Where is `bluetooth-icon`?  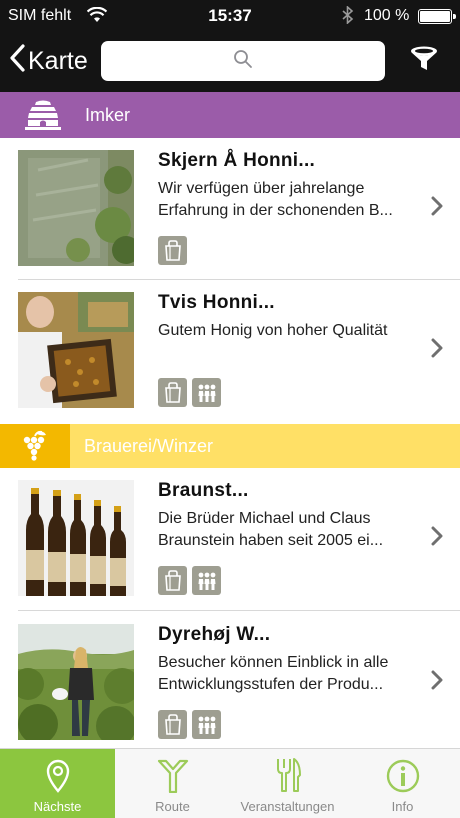
bluetooth-icon is located at coordinates (348, 17).